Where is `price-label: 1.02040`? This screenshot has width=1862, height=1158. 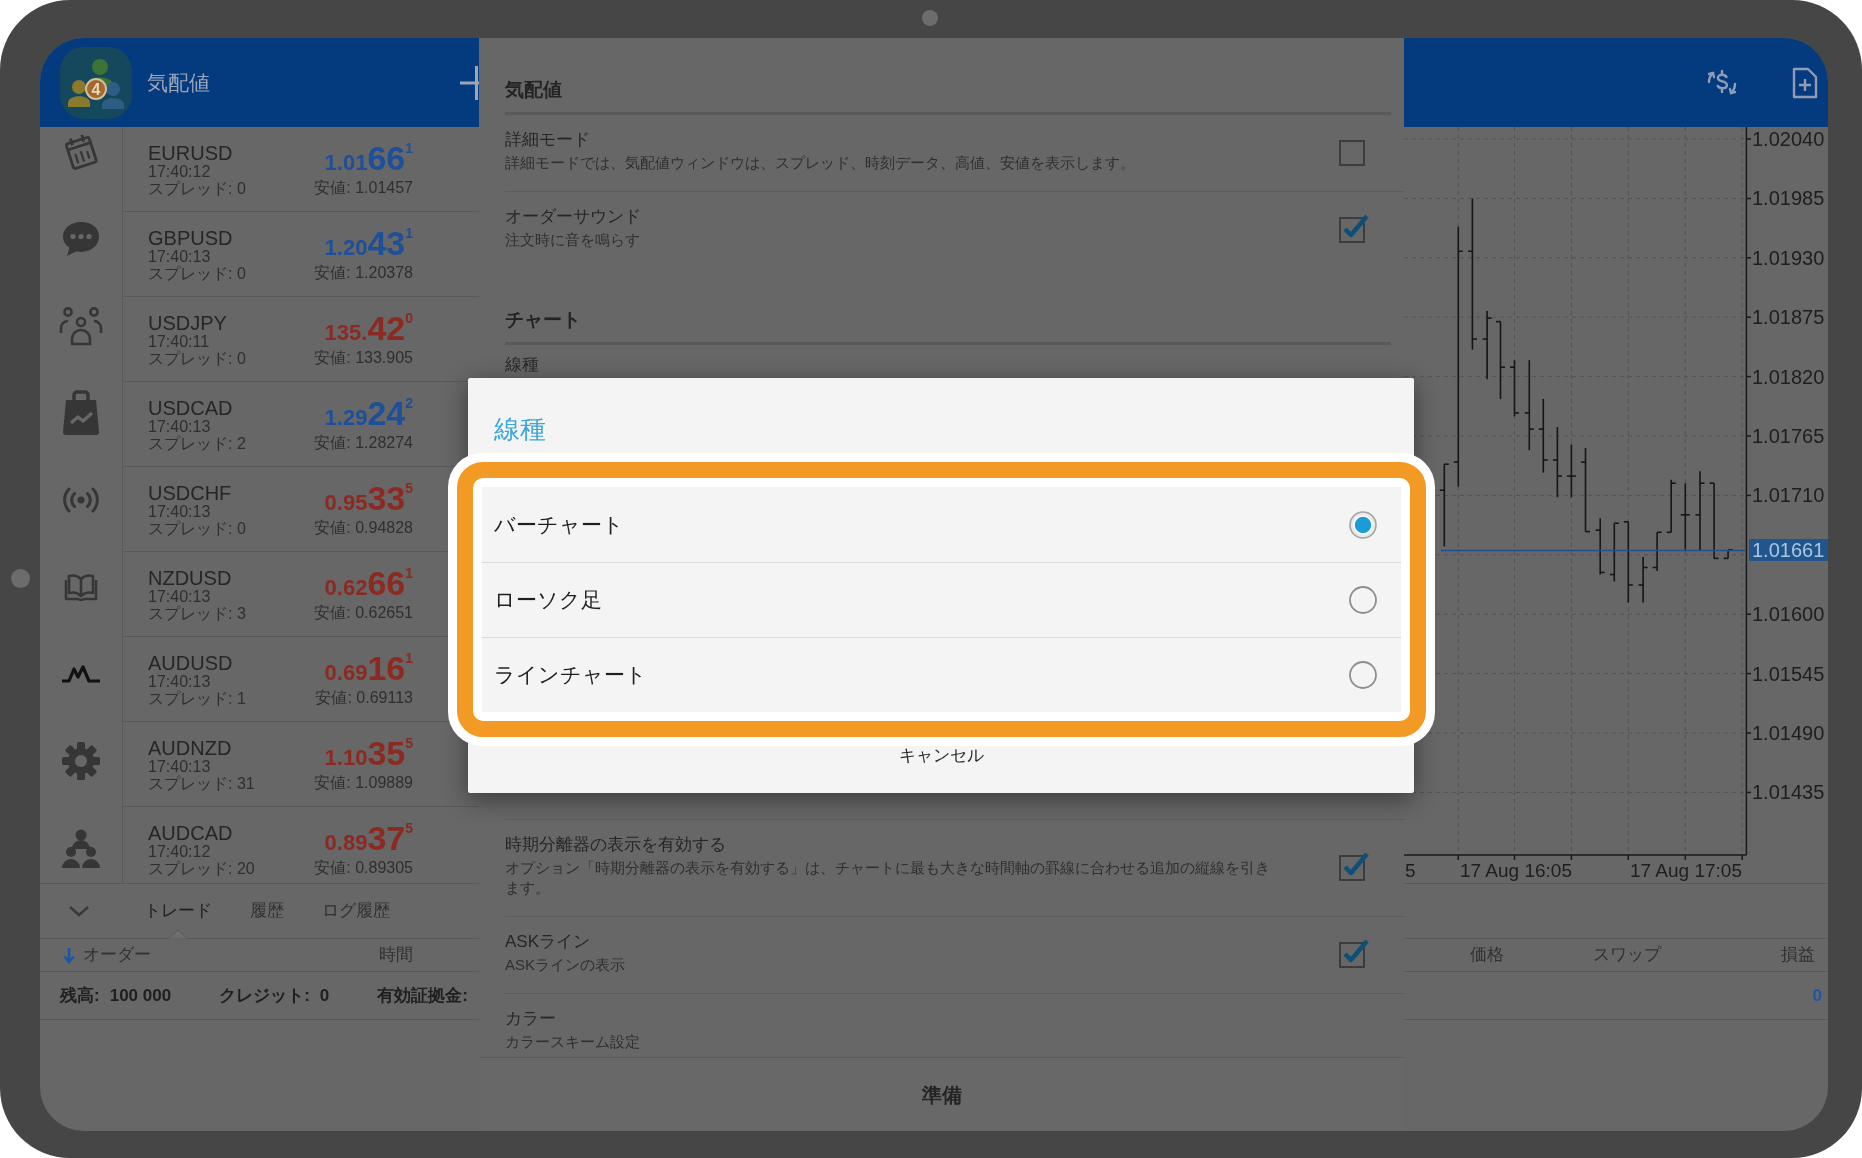
price-label: 1.02040 is located at coordinates (1788, 139).